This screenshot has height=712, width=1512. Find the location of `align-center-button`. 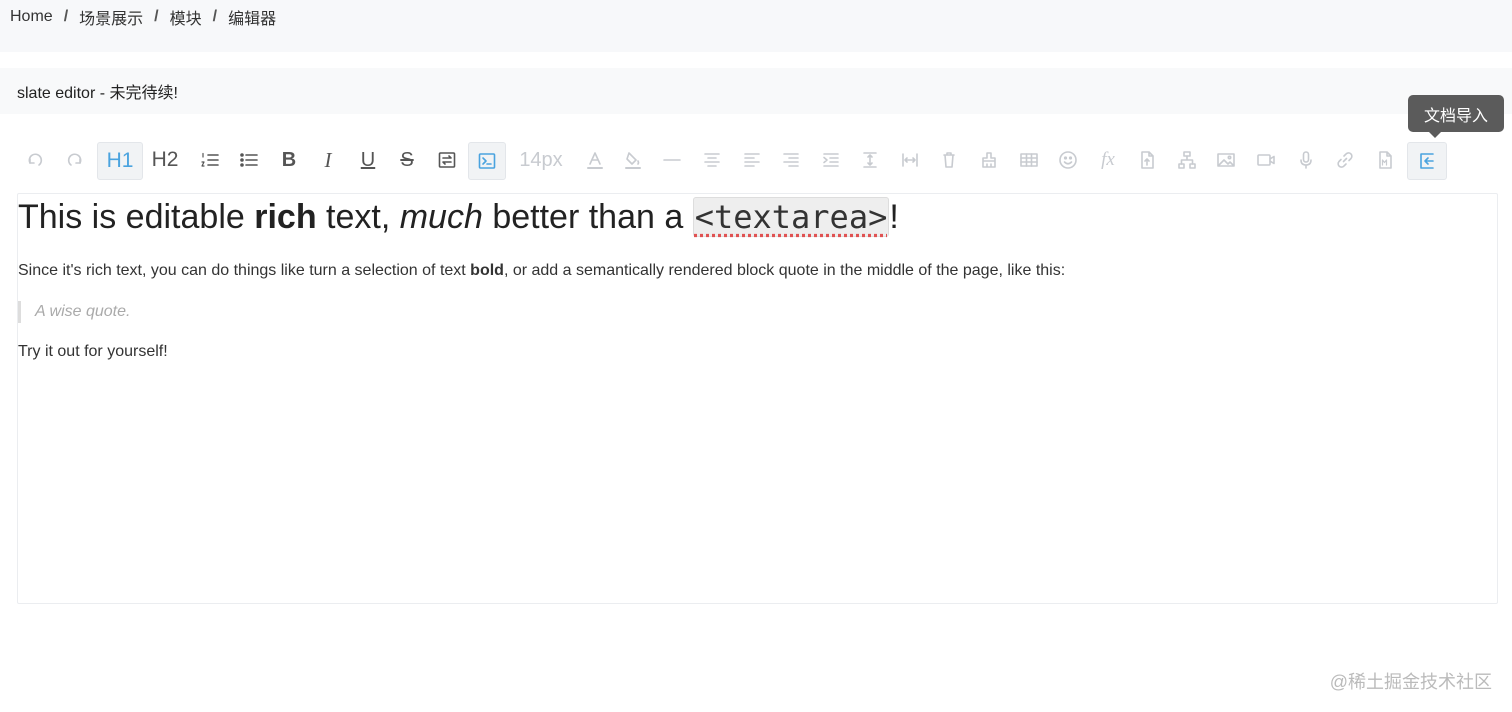

align-center-button is located at coordinates (712, 160).